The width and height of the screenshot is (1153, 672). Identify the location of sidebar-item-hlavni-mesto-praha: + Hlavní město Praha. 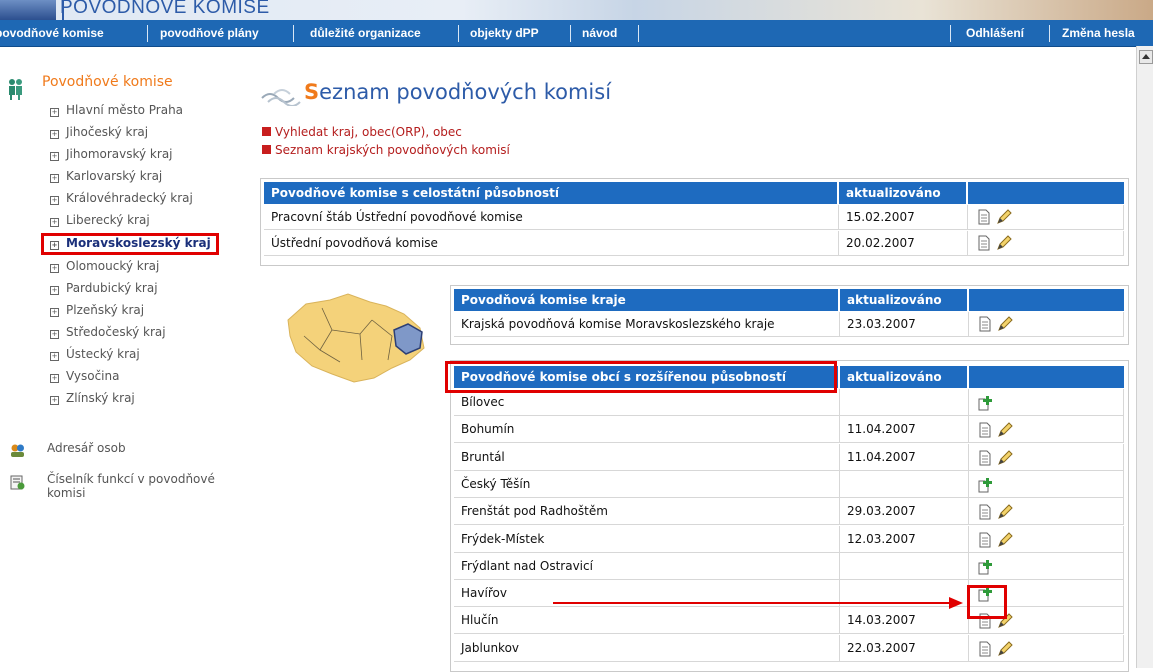
(116, 110).